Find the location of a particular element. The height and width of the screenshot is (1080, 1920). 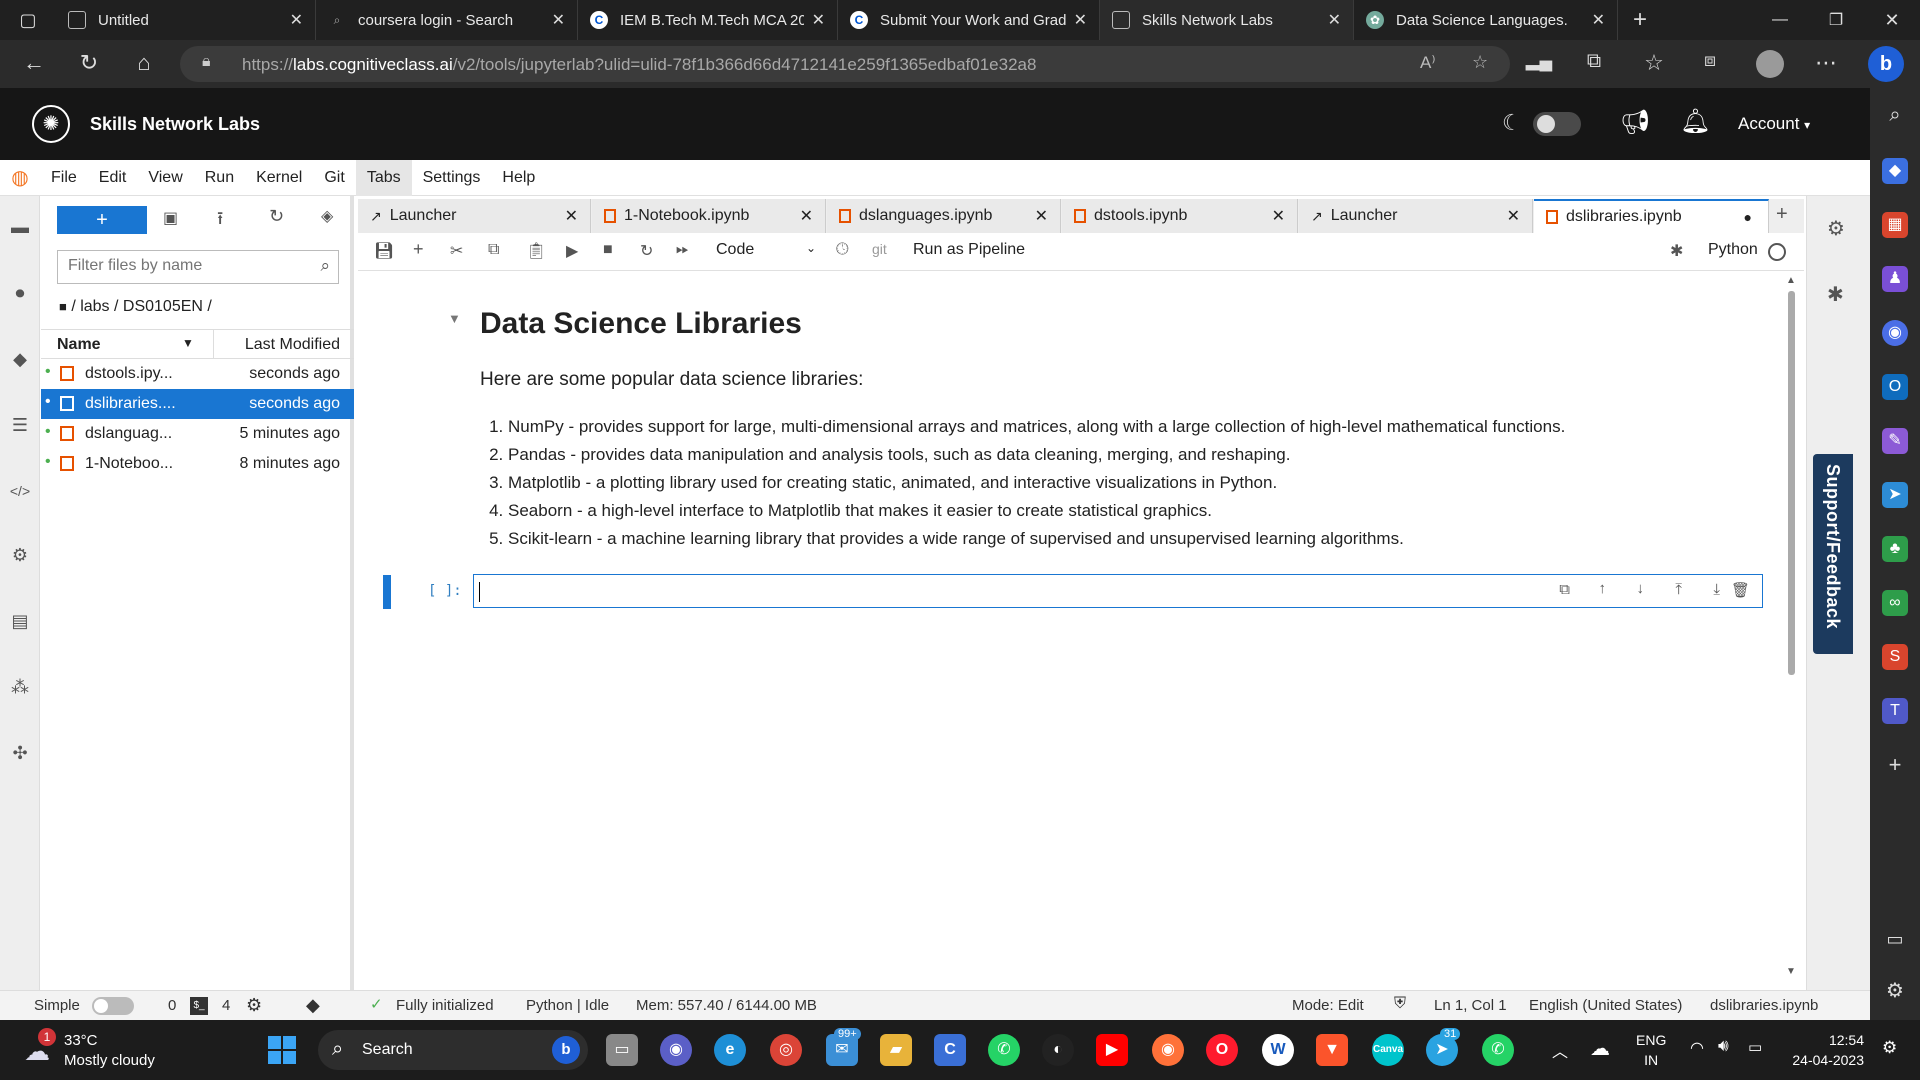

opera-icon: O is located at coordinates (1222, 1050).